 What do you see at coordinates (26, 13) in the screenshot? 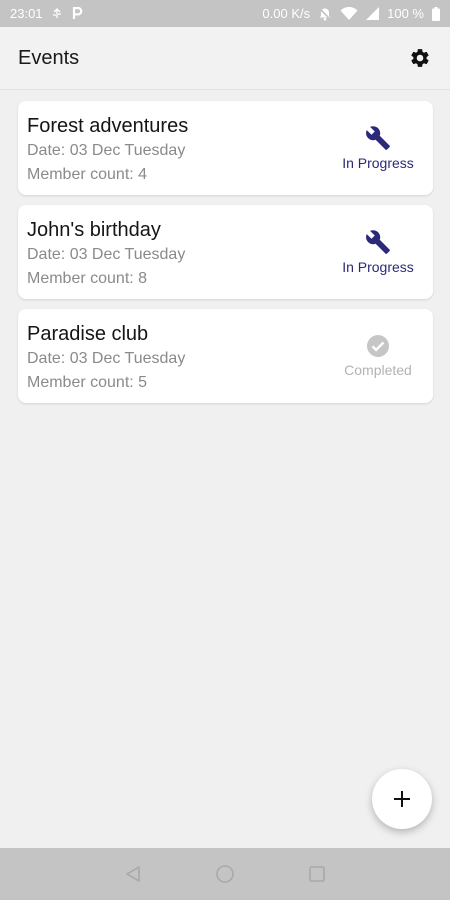
I see `status-time: 23:01` at bounding box center [26, 13].